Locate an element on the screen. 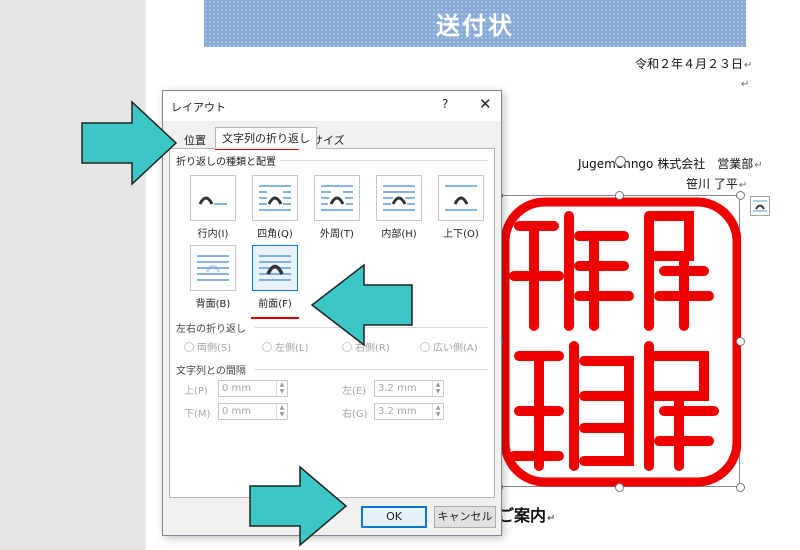 This screenshot has width=800, height=550. date-line: 令和２年４月２３日↵ is located at coordinates (693, 63).